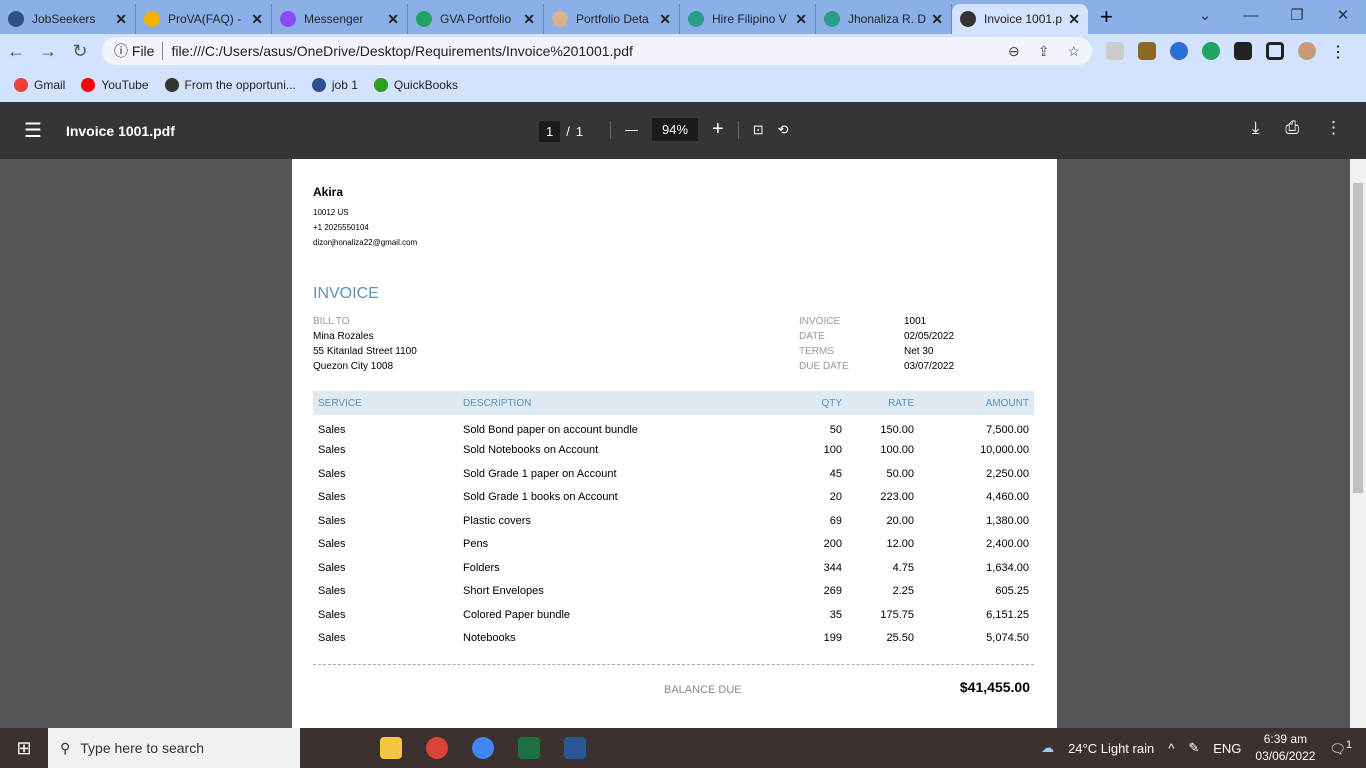 The image size is (1366, 768). What do you see at coordinates (929, 336) in the screenshot?
I see `meta-value: 02/05/2022` at bounding box center [929, 336].